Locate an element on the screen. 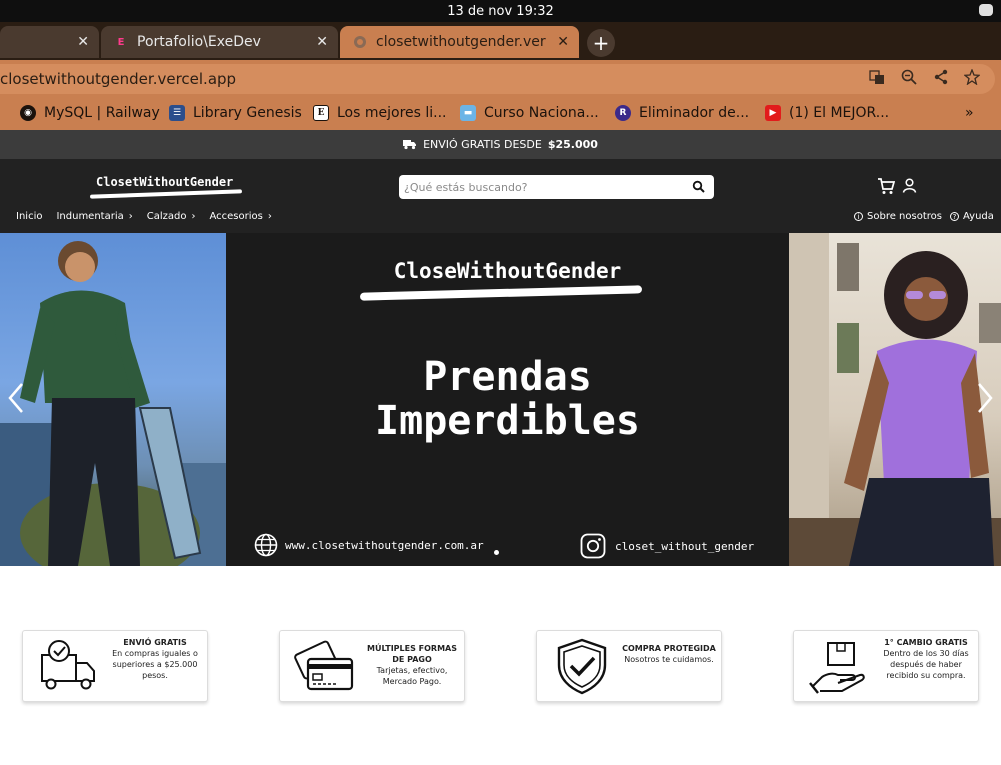  chevron-right-icon is located at coordinates (985, 398).